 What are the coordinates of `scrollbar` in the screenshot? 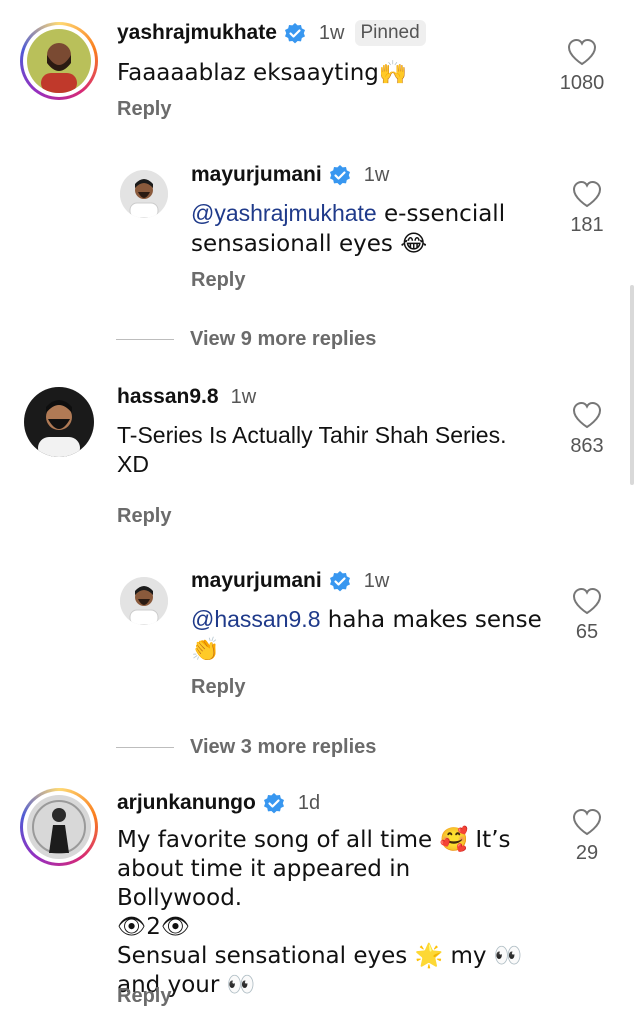 It's located at (632, 385).